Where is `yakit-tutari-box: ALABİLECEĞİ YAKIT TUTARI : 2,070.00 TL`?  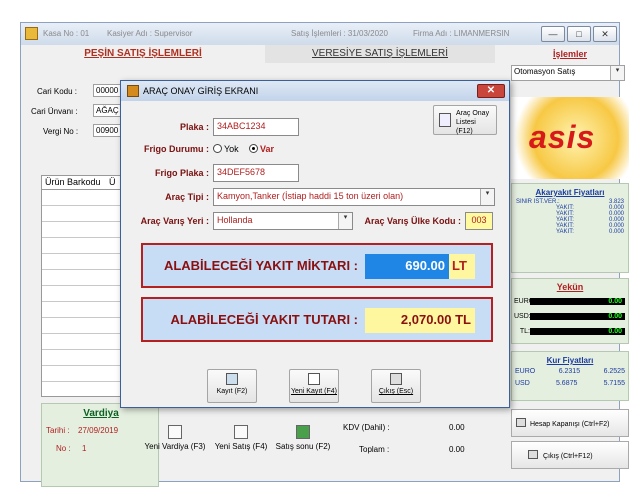
yakit-tutari-box: ALABİLECEĞİ YAKIT TUTARI : 2,070.00 TL is located at coordinates (317, 319).